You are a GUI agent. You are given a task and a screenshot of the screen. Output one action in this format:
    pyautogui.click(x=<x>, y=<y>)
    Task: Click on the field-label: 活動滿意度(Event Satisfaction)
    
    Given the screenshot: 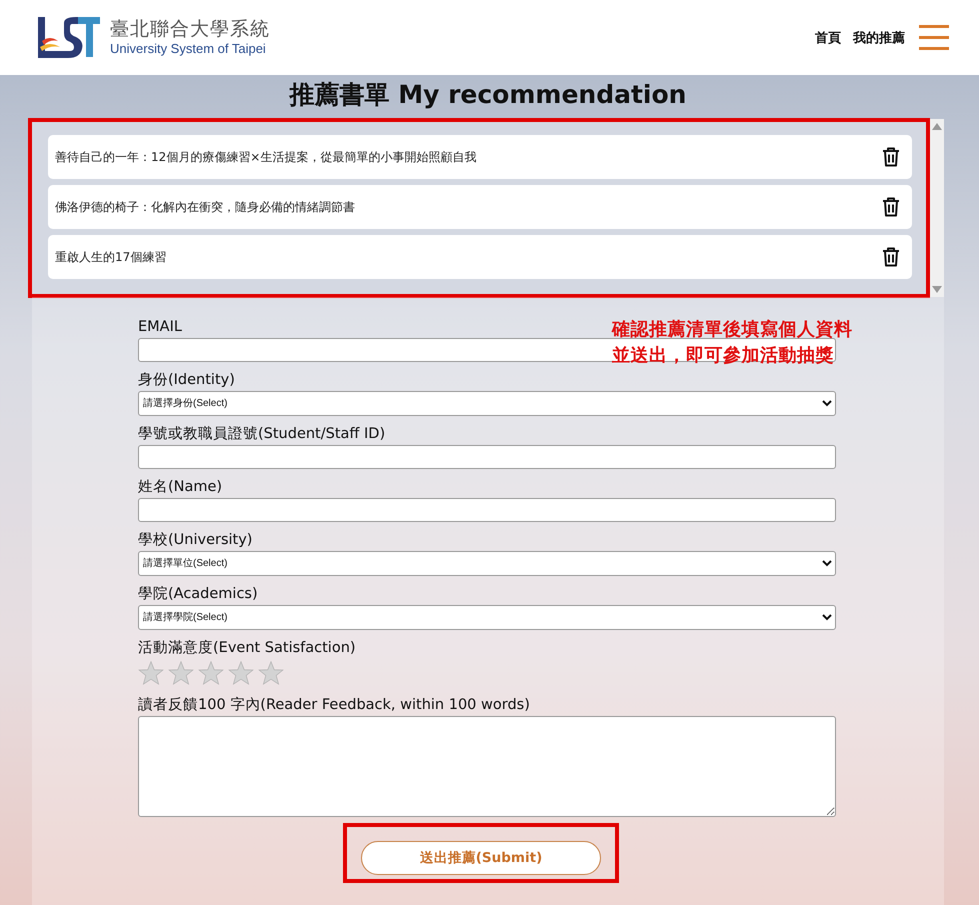 What is the action you would take?
    pyautogui.click(x=247, y=648)
    